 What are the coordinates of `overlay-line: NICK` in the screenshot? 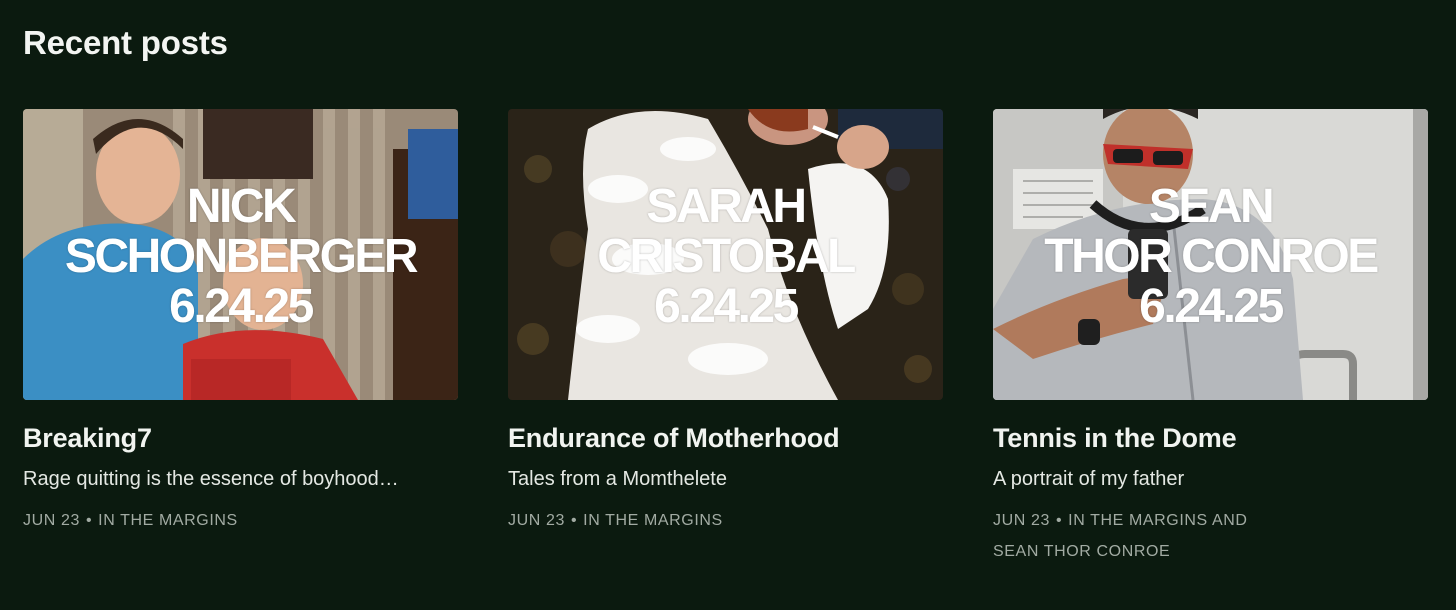 It's located at (241, 206).